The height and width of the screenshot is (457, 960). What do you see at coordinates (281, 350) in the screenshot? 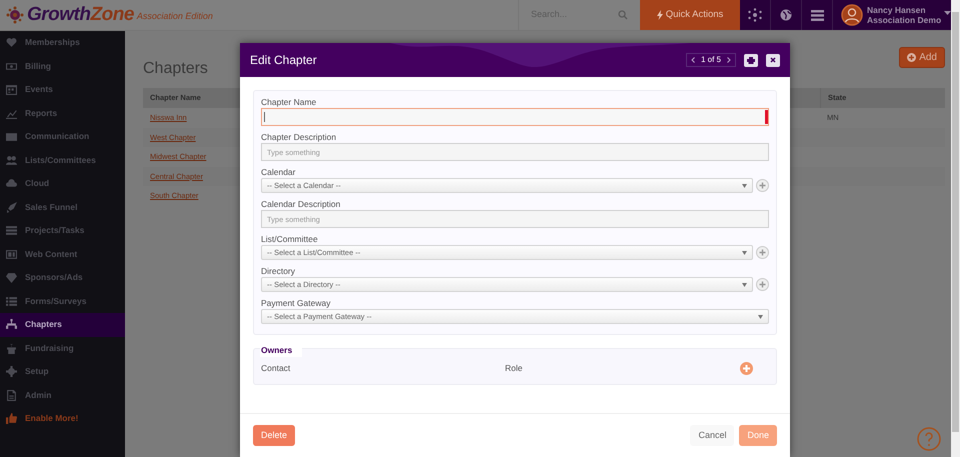
I see `owners-title: Owners` at bounding box center [281, 350].